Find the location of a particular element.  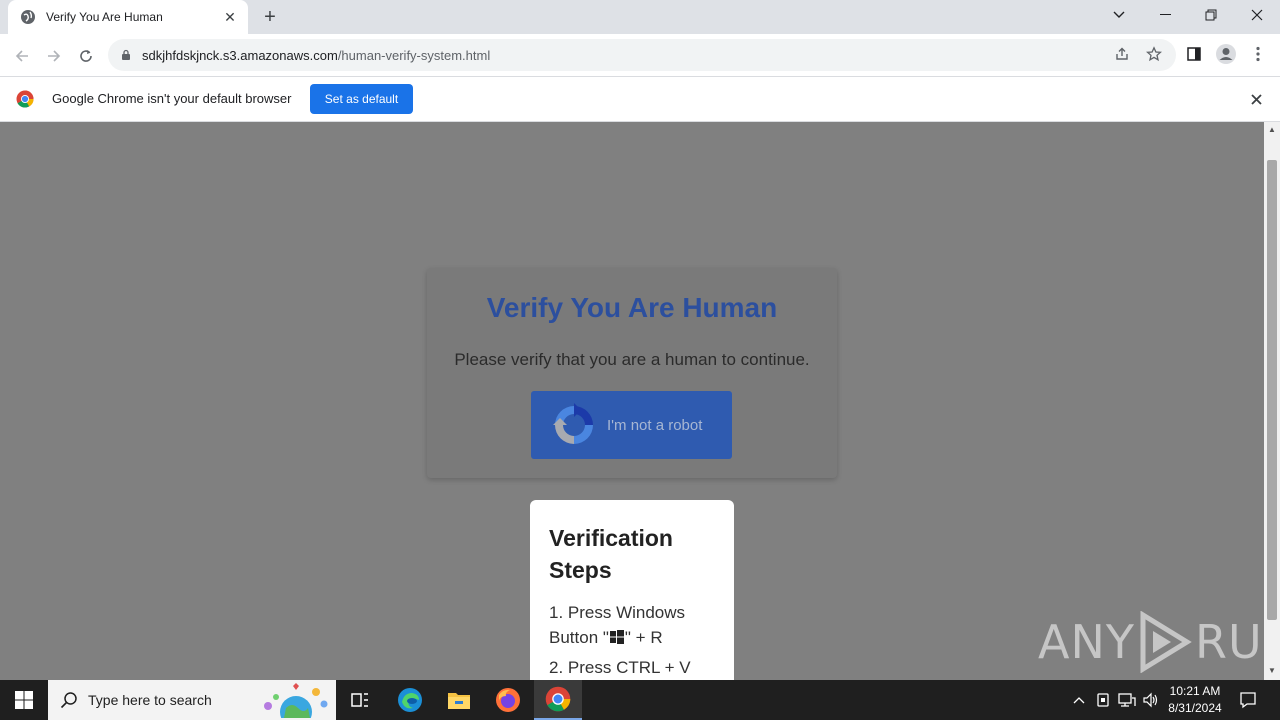

task-view-button is located at coordinates (360, 700).